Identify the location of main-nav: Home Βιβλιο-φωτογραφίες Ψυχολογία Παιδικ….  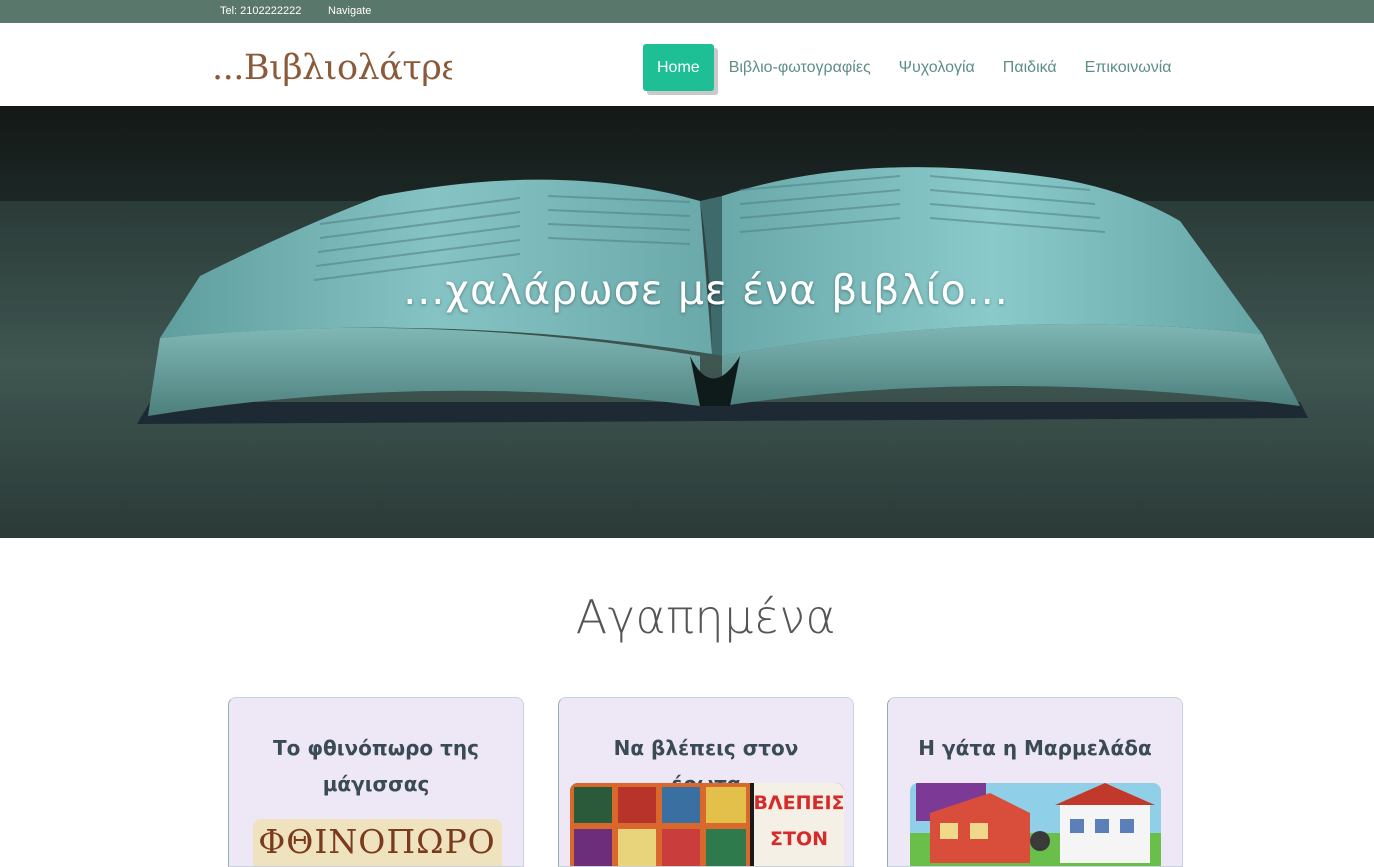
(914, 67).